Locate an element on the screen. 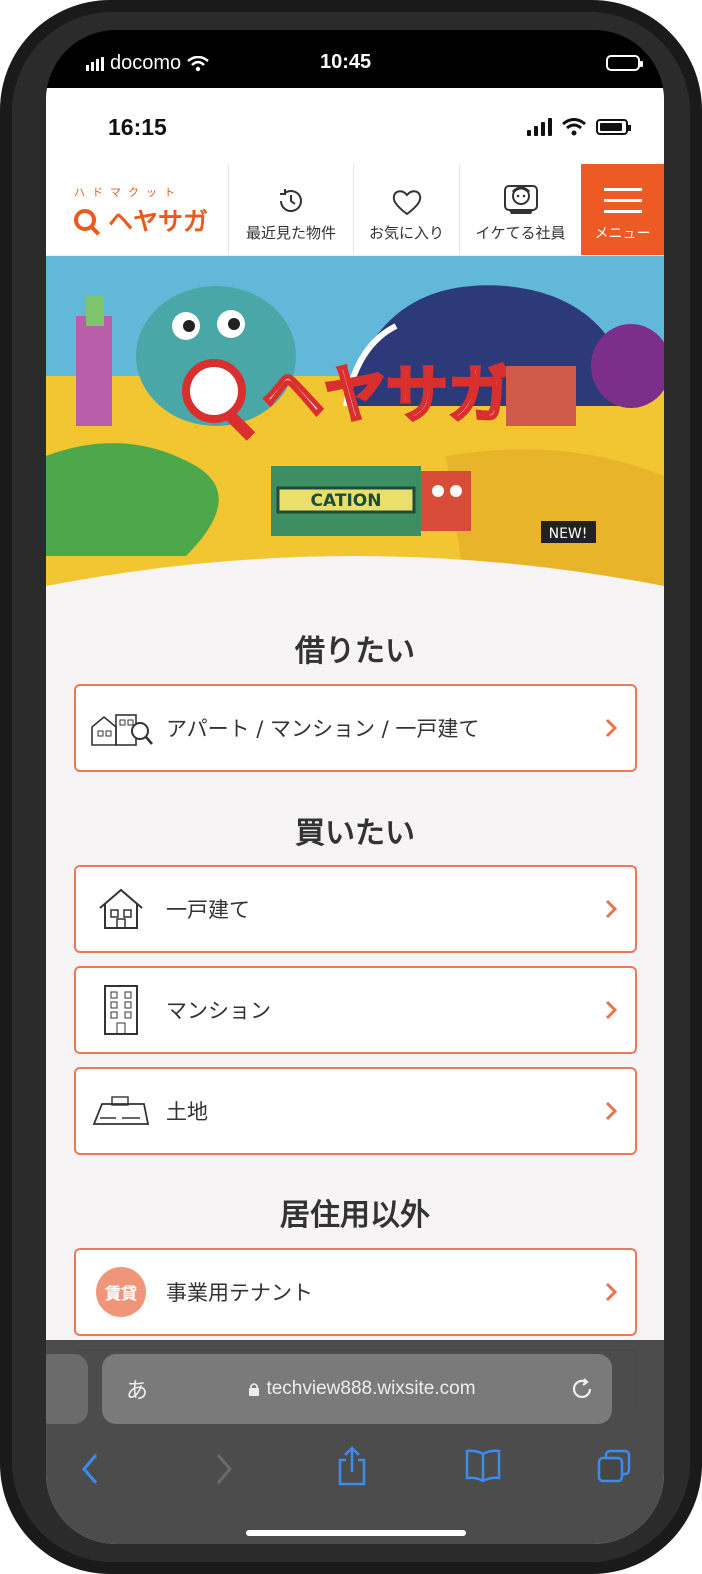  address-bar: あ techview888.wixsite.com is located at coordinates (357, 1389).